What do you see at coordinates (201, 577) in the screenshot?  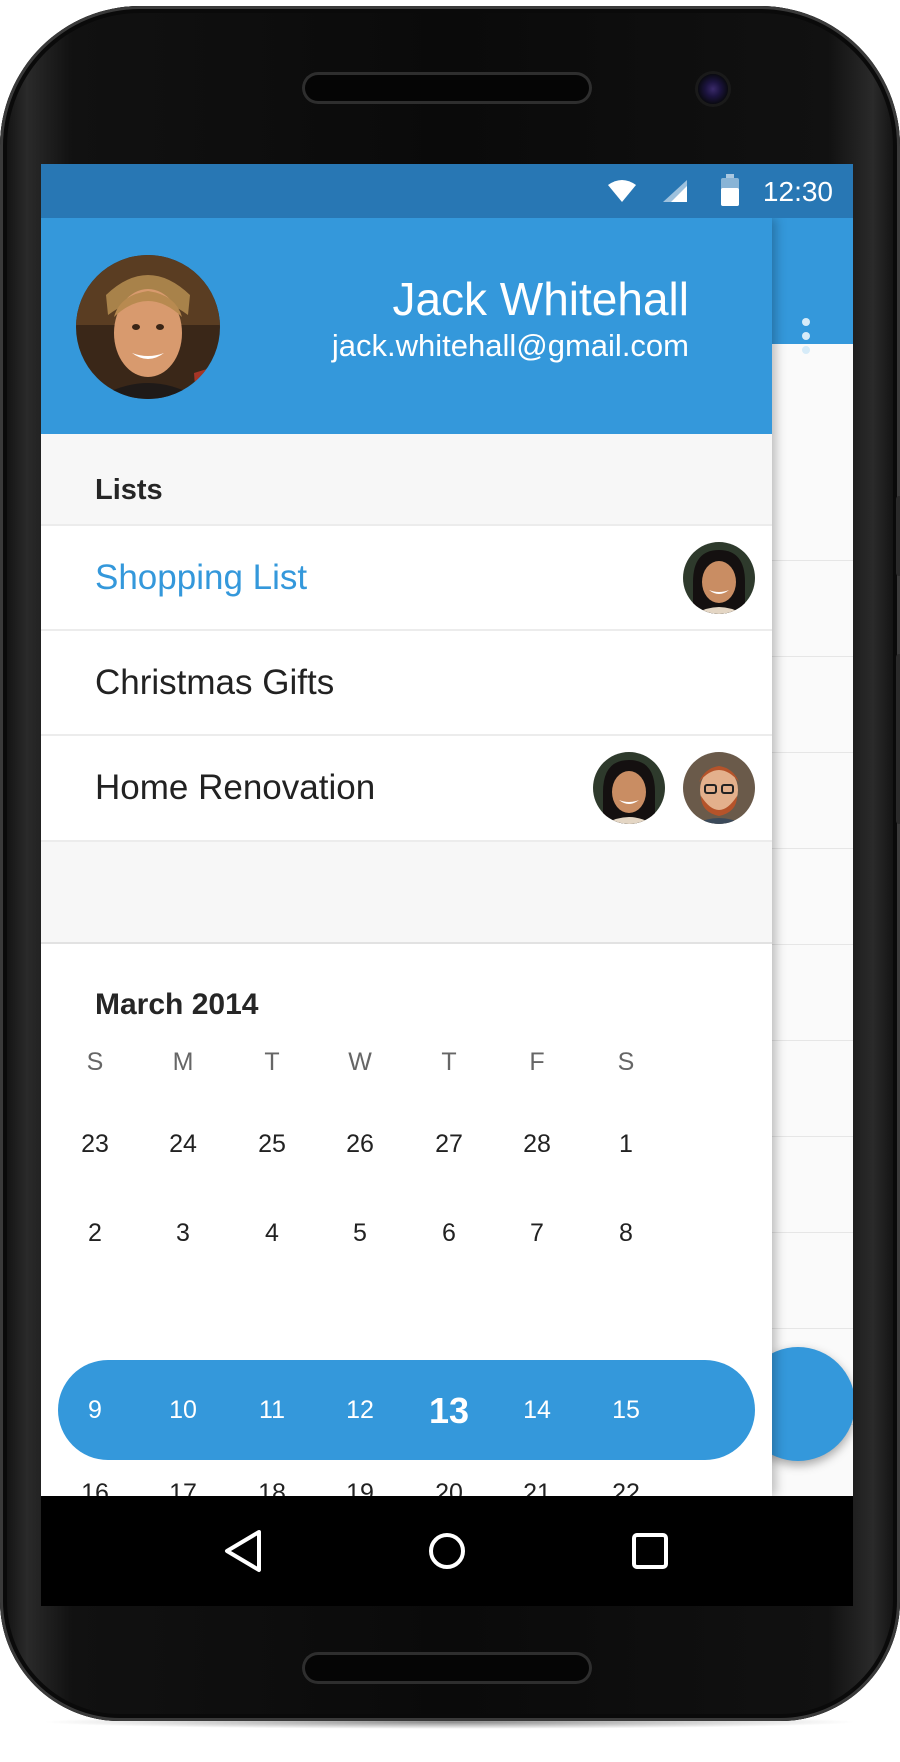 I see `list-item-label: Shopping List` at bounding box center [201, 577].